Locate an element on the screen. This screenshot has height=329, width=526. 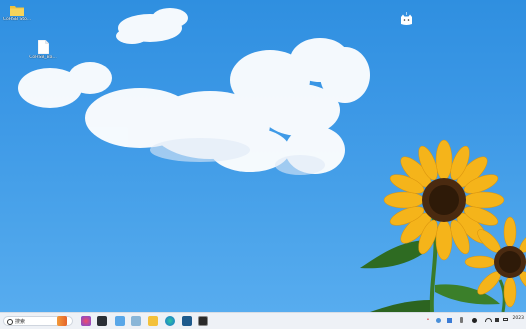
file-icon is located at coordinates (43, 47).